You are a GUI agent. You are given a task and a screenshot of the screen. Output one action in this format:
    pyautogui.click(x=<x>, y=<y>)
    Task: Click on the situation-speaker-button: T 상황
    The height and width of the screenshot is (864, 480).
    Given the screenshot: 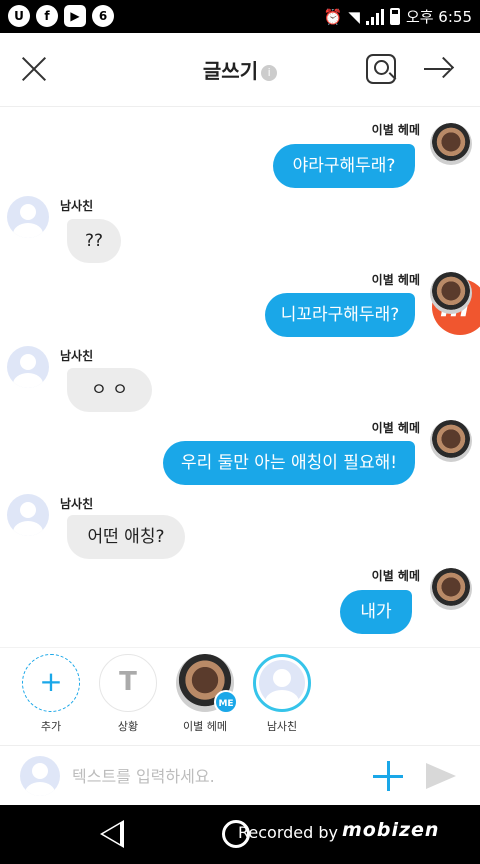 What is the action you would take?
    pyautogui.click(x=128, y=694)
    